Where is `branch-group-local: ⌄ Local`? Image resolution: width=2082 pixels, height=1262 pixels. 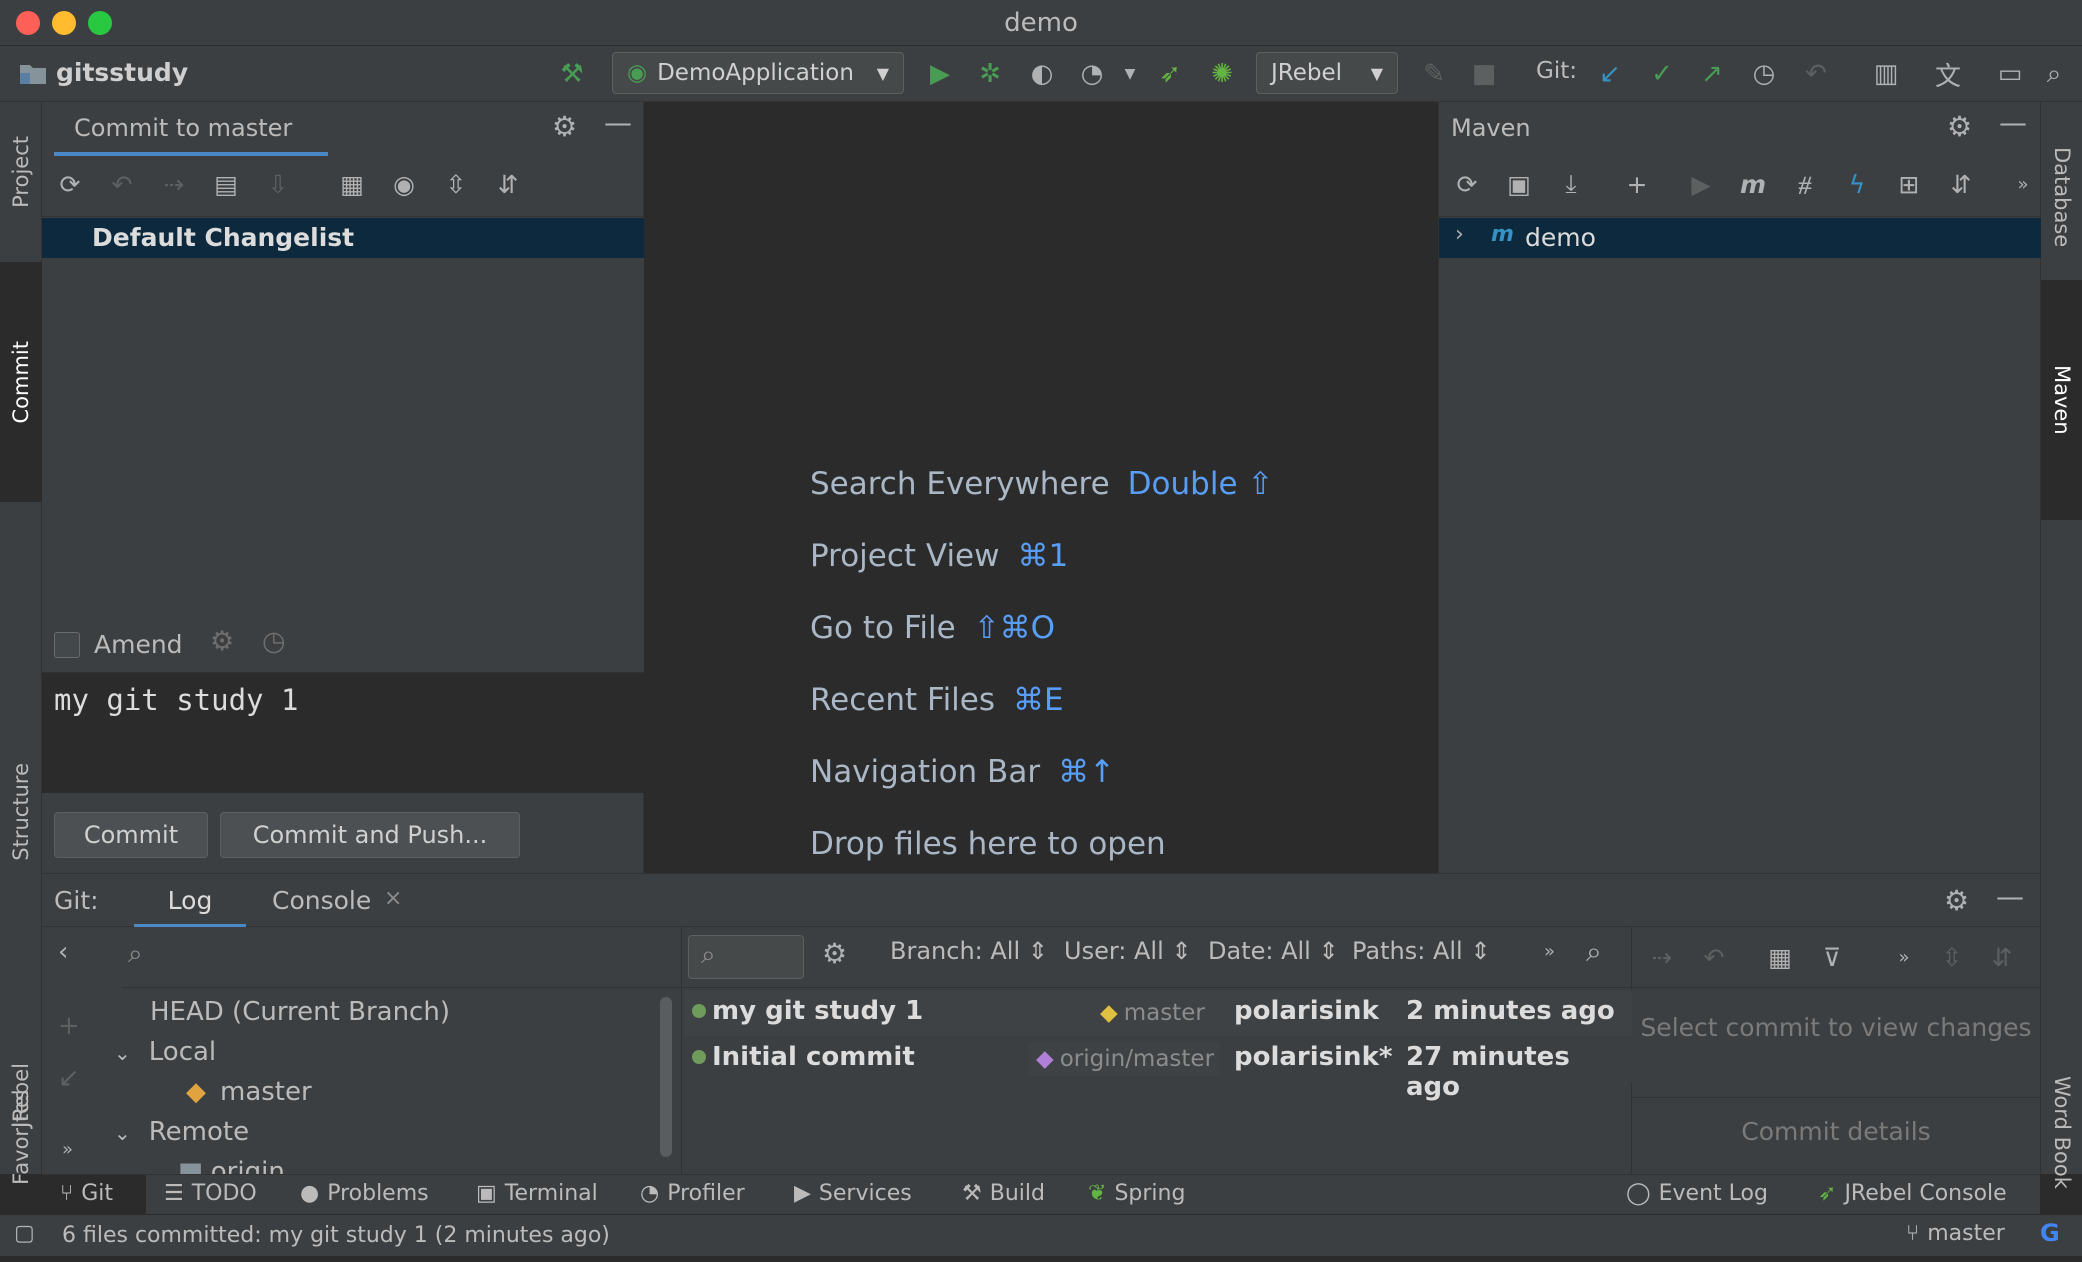
branch-group-local: ⌄ Local is located at coordinates (165, 1052).